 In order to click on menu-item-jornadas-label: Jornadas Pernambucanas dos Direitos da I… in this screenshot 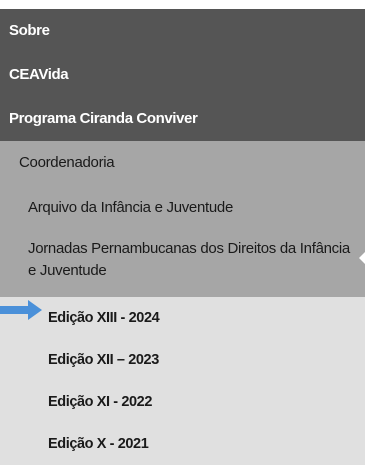, I will do `click(189, 259)`.